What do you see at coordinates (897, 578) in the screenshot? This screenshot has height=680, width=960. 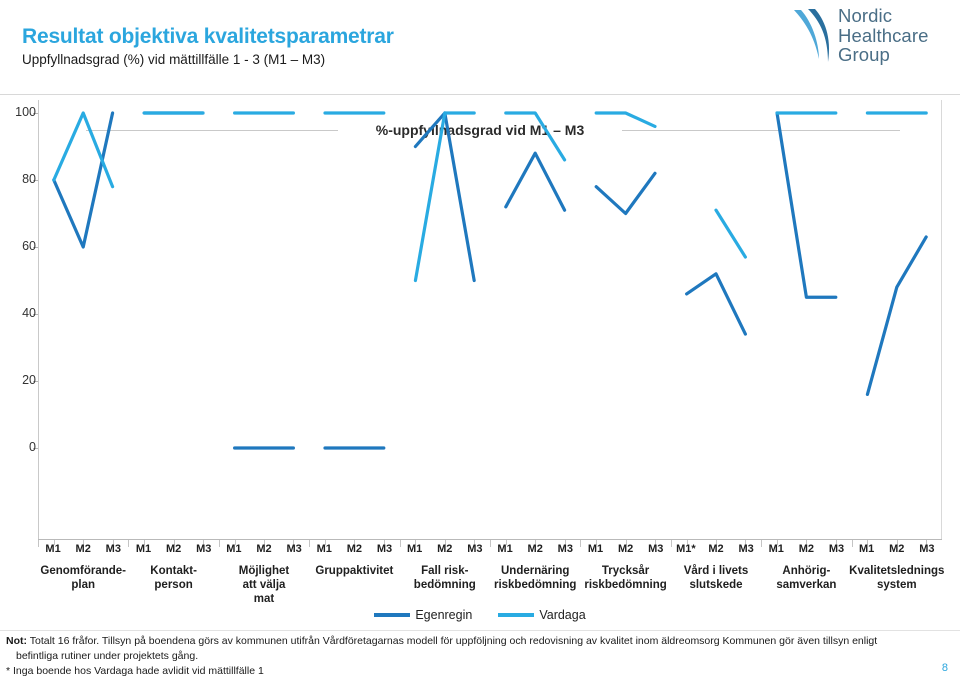 I see `category-label: Kvalitetslednings system` at bounding box center [897, 578].